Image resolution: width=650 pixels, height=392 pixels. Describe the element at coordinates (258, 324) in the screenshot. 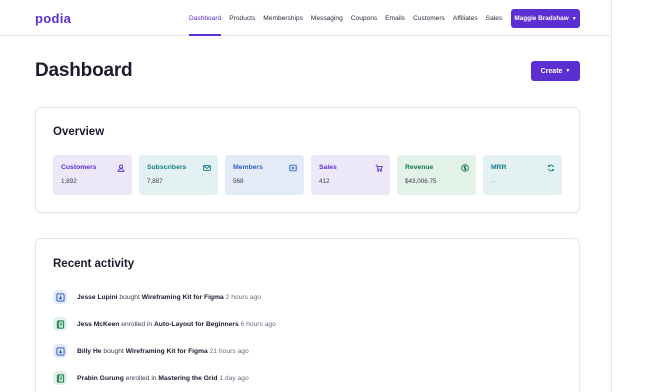

I see `activity-time: 6 hours ago` at that location.